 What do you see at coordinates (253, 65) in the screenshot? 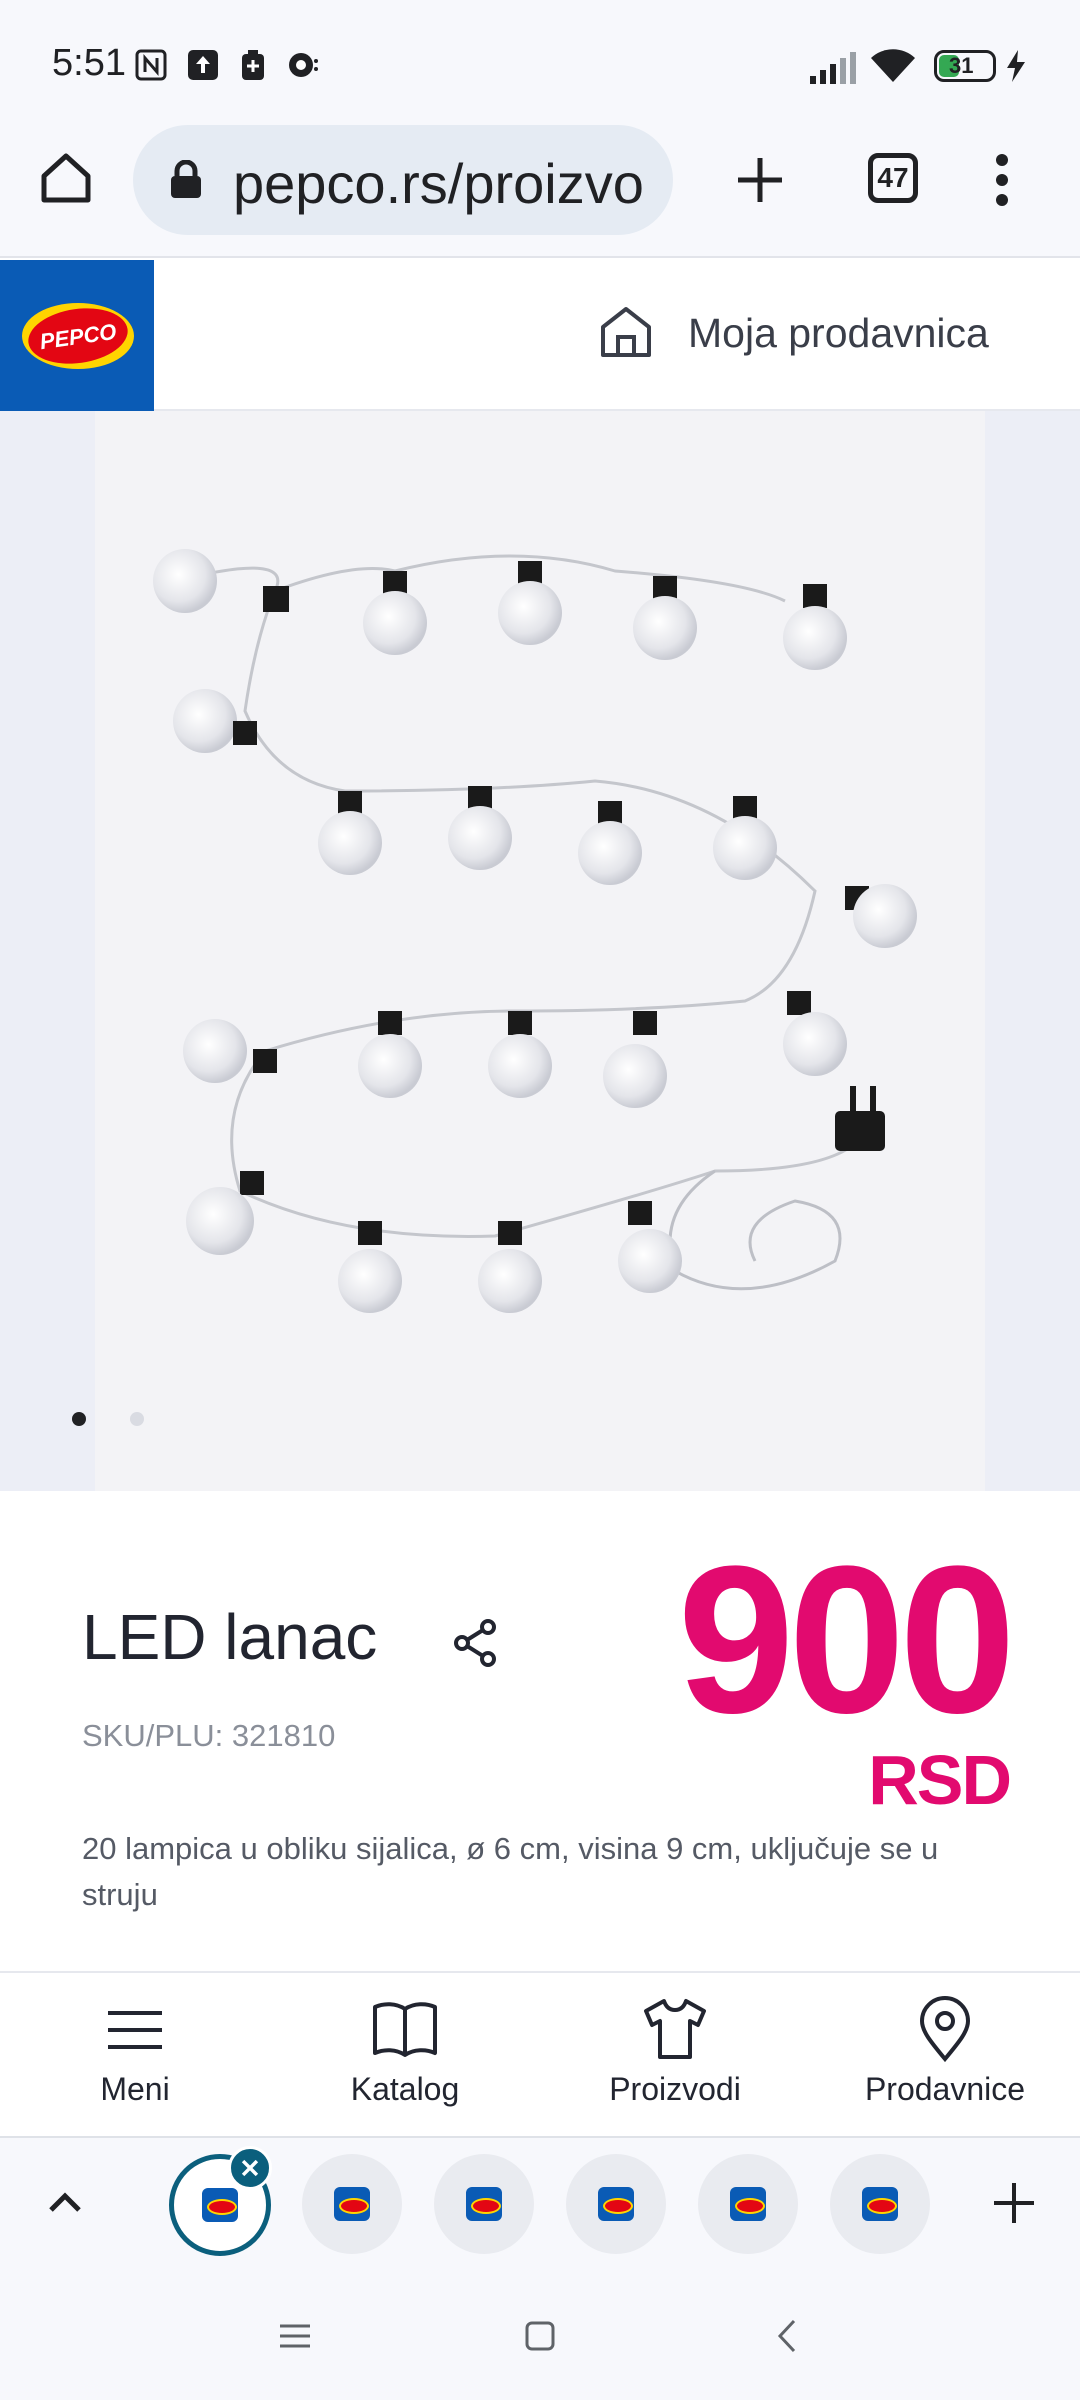
I see `battery-saver-icon` at bounding box center [253, 65].